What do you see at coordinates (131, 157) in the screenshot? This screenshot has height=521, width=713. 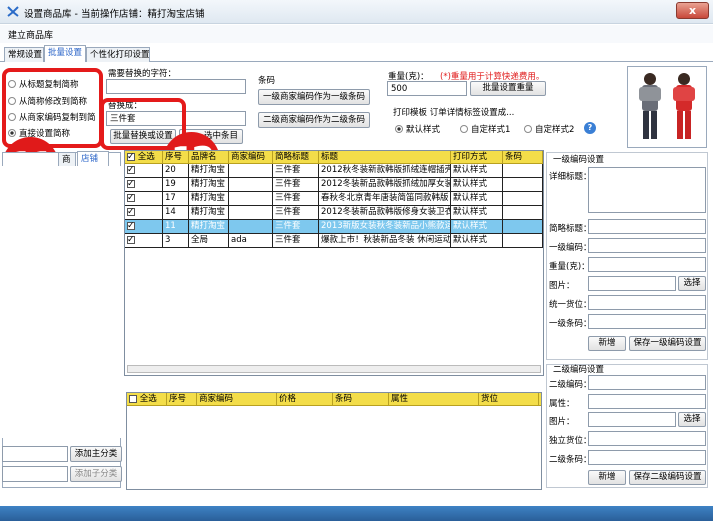 I see `checkbox-icon` at bounding box center [131, 157].